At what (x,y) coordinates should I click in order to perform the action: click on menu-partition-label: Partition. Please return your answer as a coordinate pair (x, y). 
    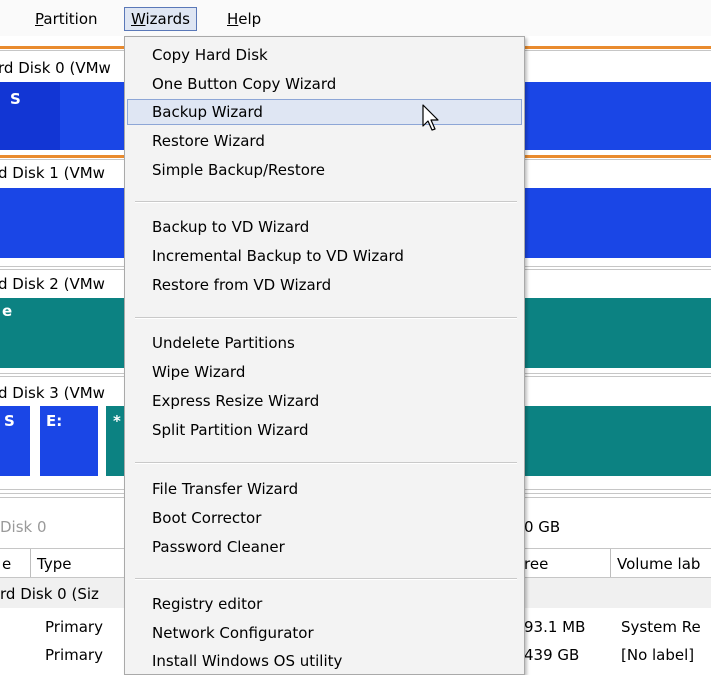
    Looking at the image, I should click on (66, 19).